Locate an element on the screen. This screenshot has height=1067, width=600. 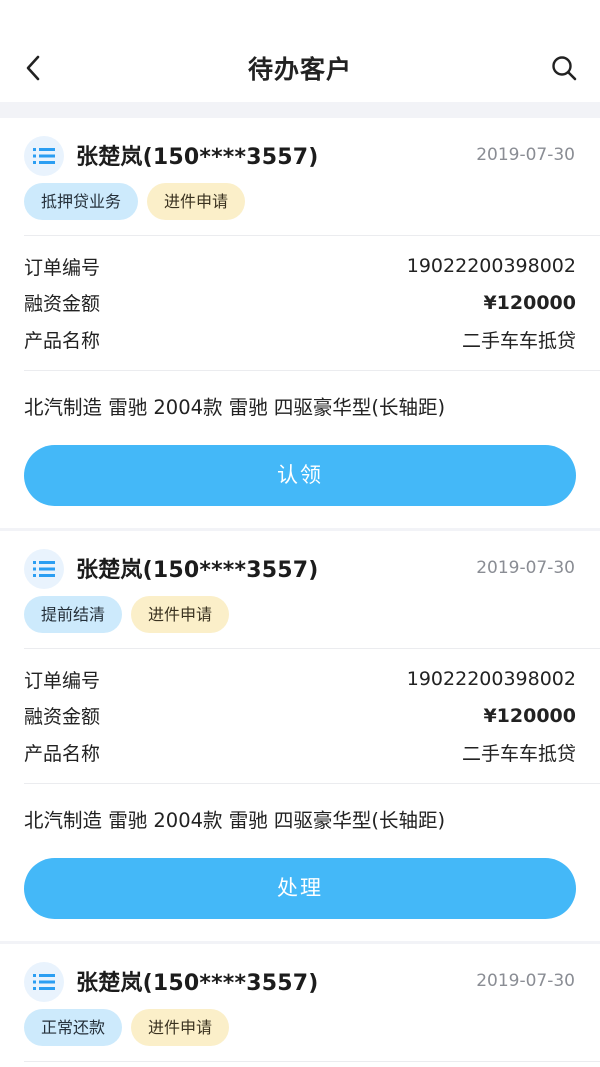
nav-header: 待办客户 is located at coordinates (300, 51).